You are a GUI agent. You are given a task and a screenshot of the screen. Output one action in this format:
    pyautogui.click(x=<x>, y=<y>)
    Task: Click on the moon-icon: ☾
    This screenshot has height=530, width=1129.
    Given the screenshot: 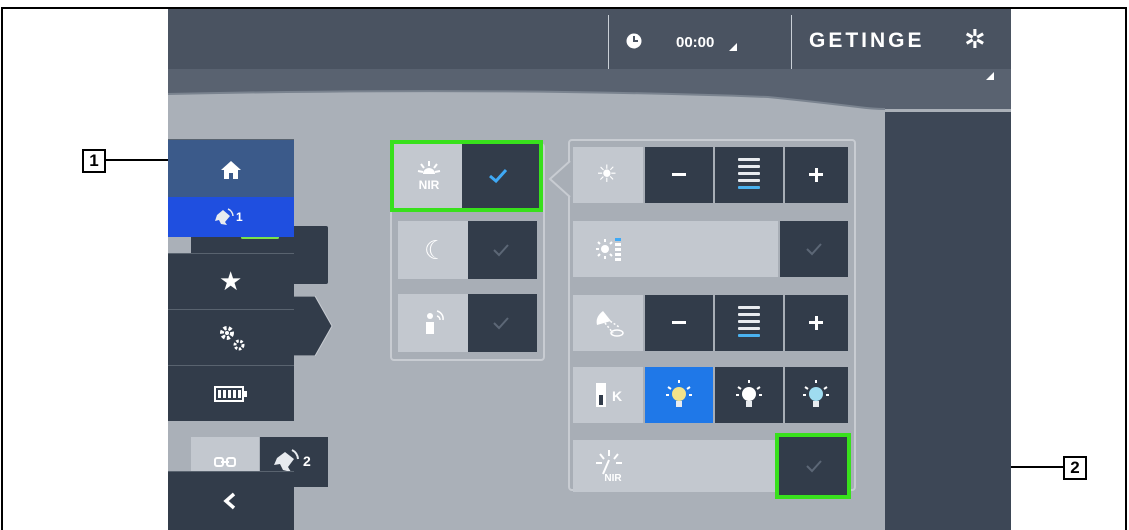 What is the action you would take?
    pyautogui.click(x=436, y=250)
    